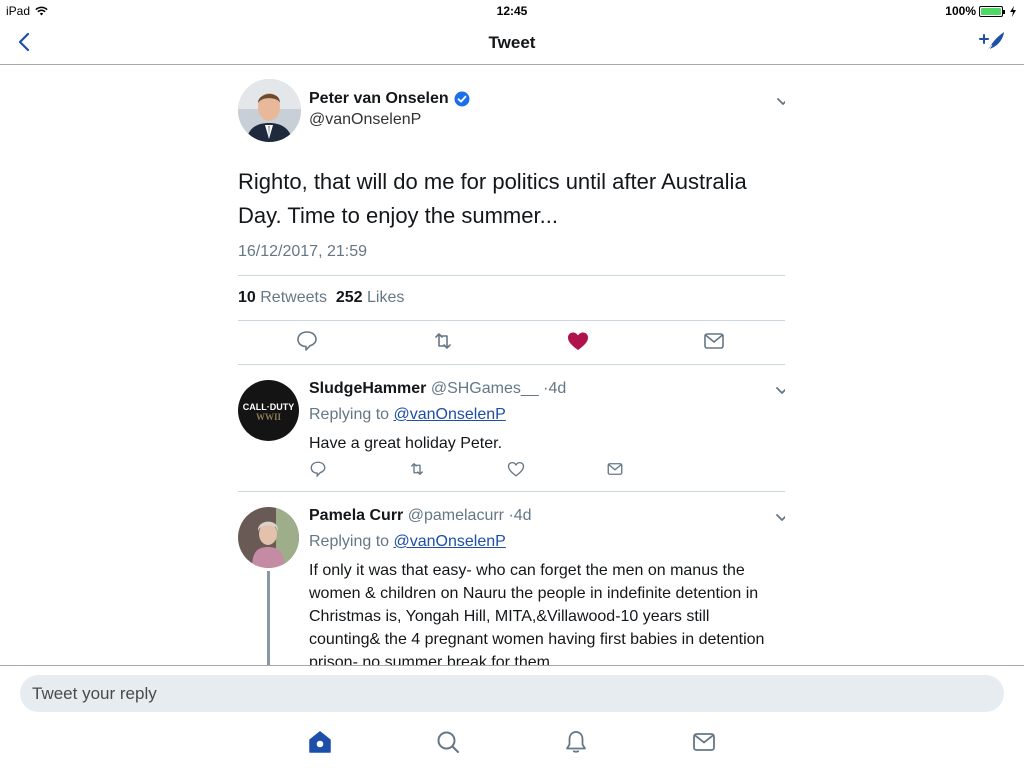  Describe the element at coordinates (578, 341) in the screenshot. I see `like-heart-icon` at that location.